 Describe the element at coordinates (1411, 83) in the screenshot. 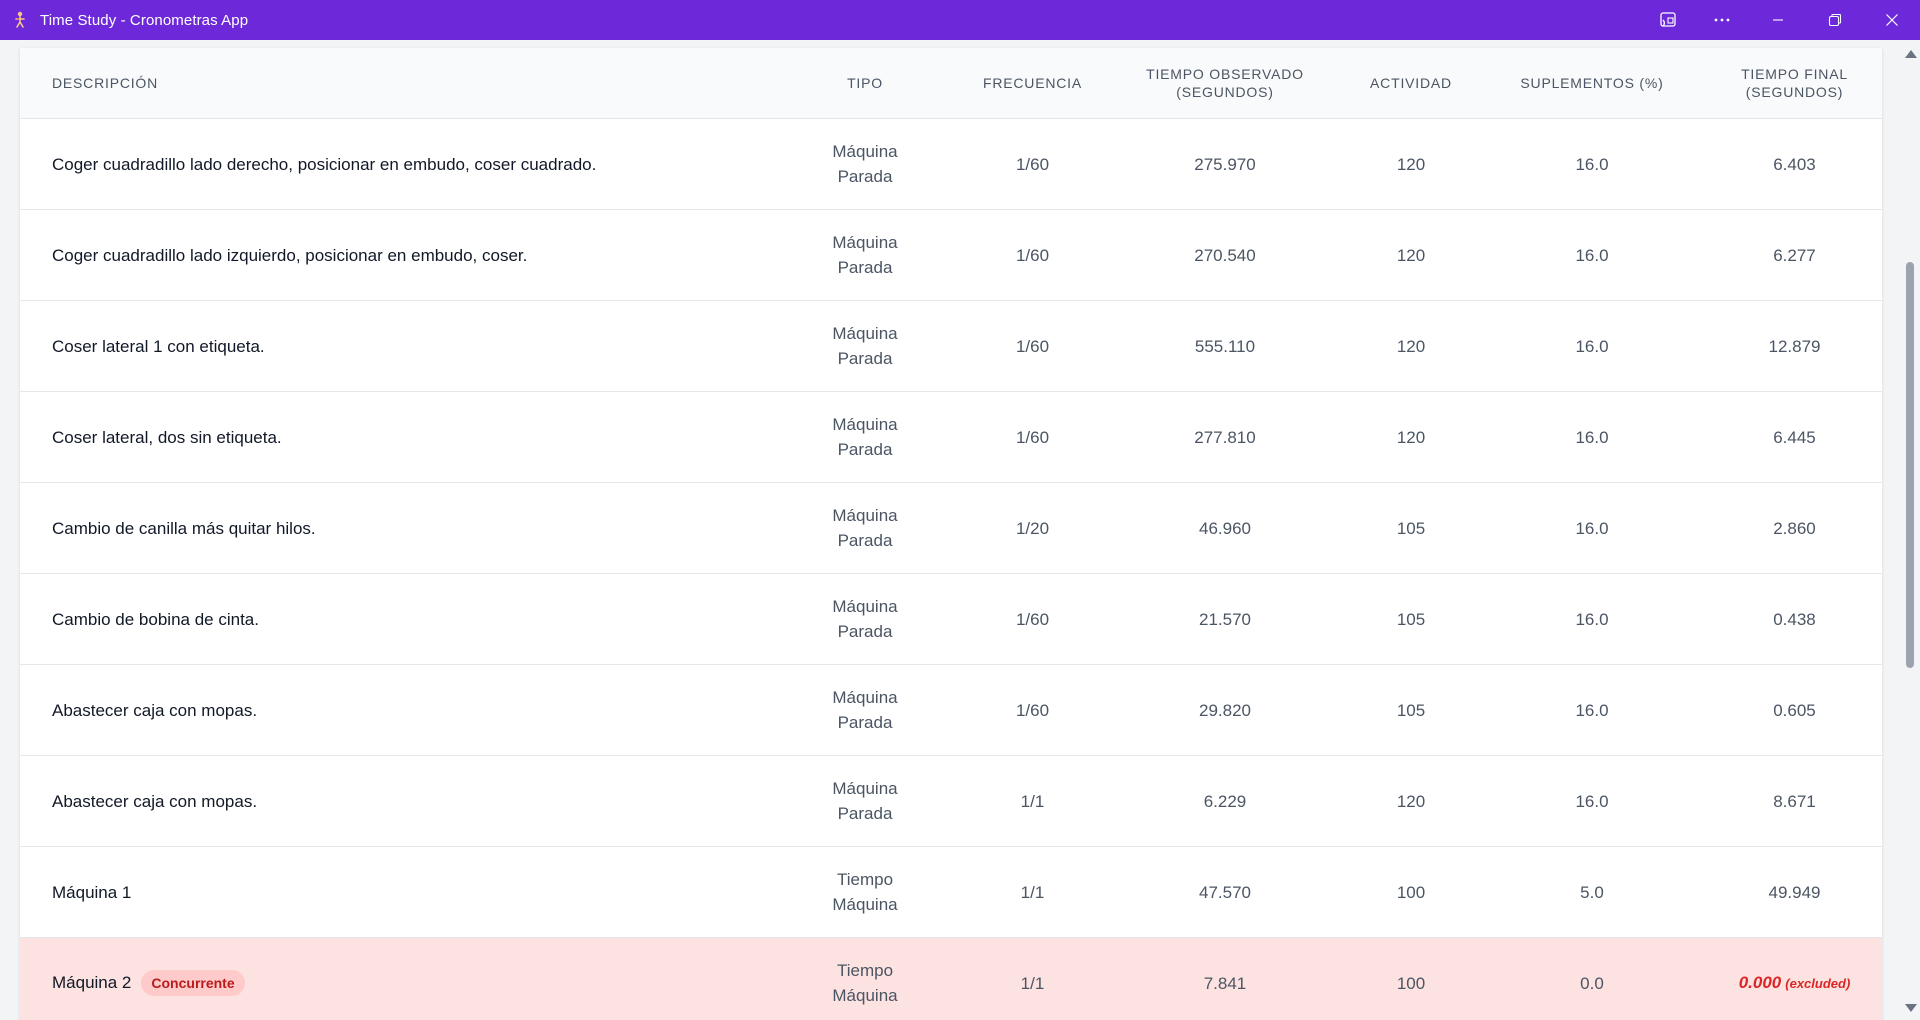

I see `header-activity: ACTIVIDAD` at that location.